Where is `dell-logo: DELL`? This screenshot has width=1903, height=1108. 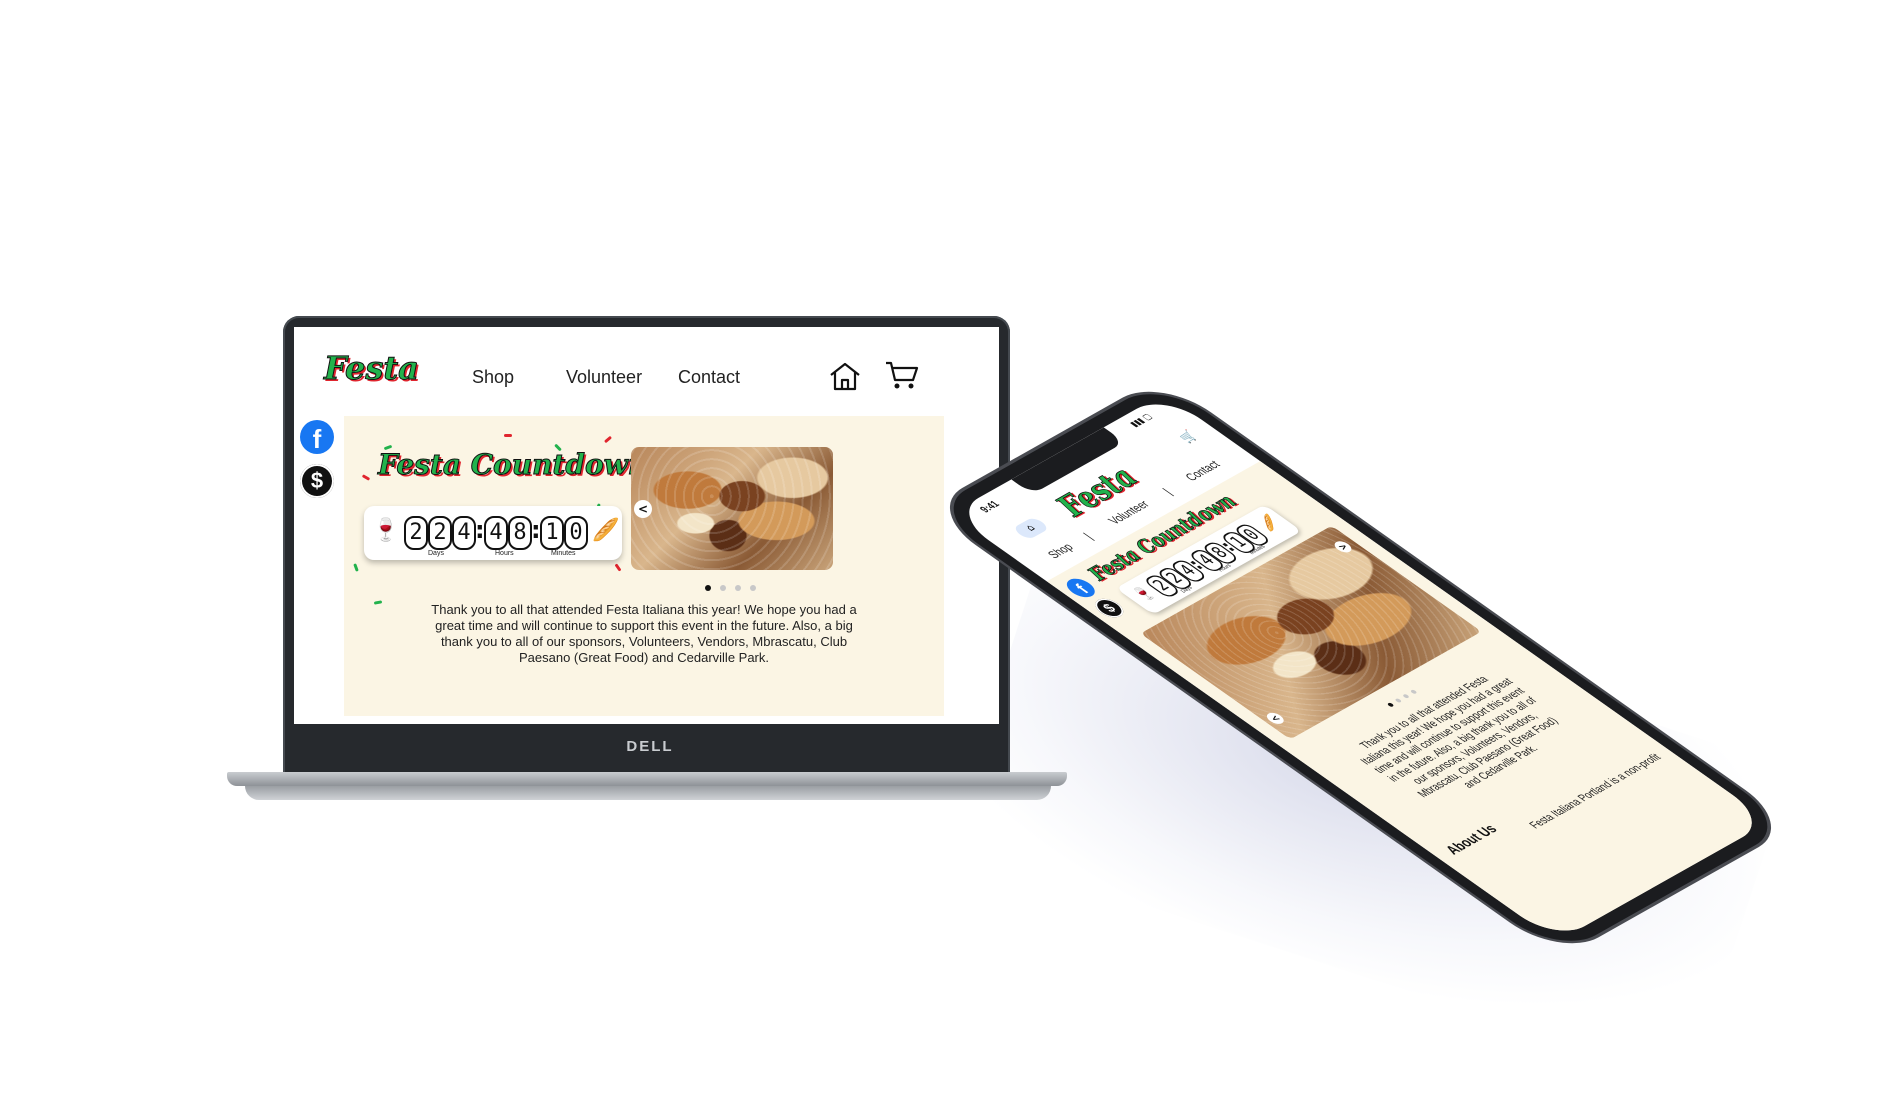 dell-logo: DELL is located at coordinates (650, 746).